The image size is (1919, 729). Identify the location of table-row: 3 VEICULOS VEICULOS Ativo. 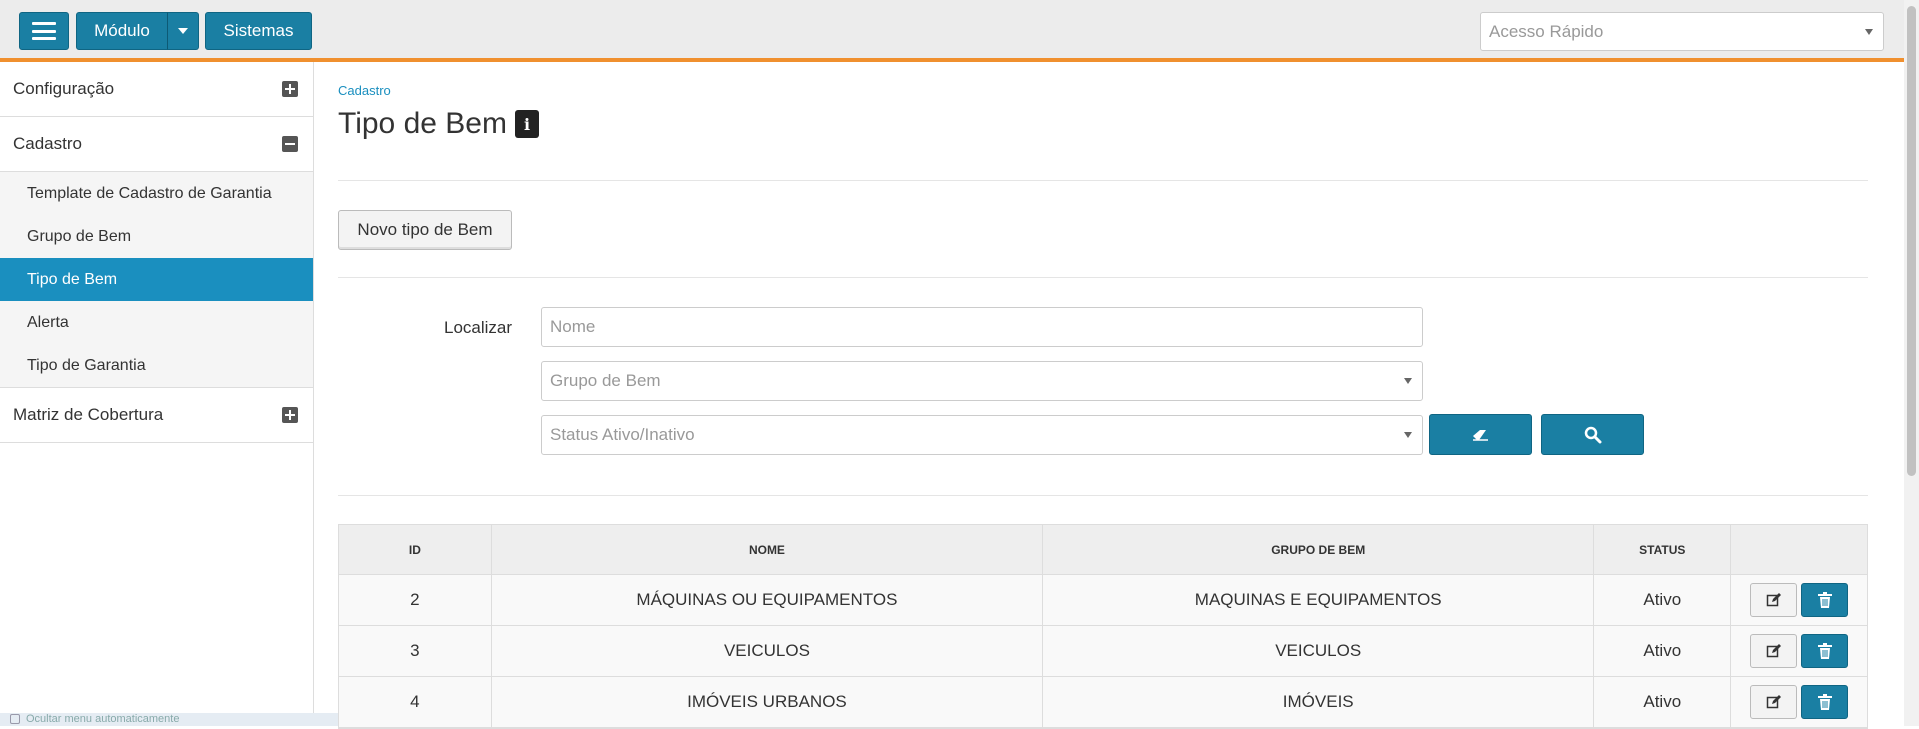
(1103, 651).